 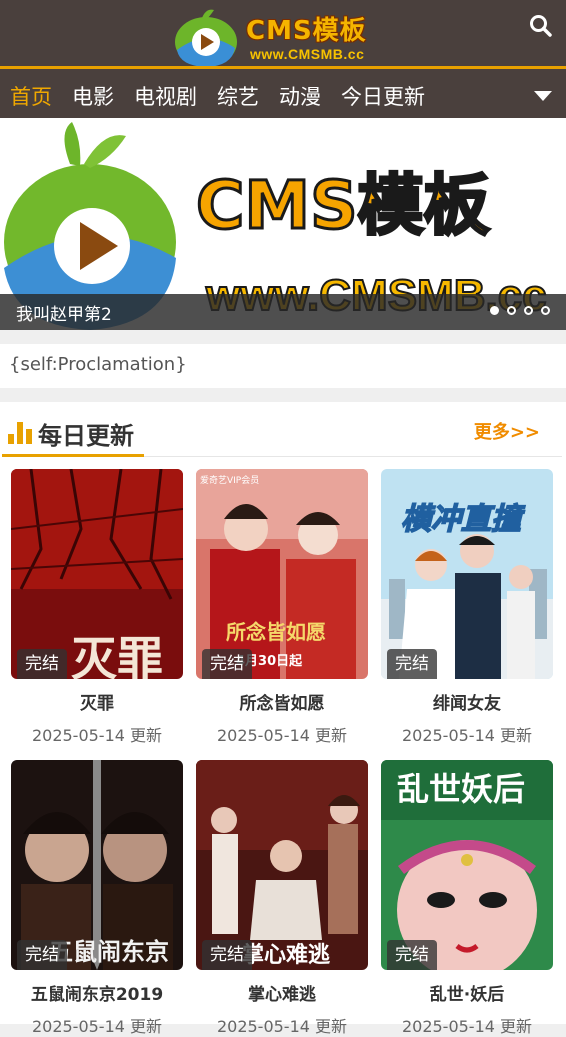 I want to click on proclamation-bar: {self:Proclamation}, so click(x=283, y=366).